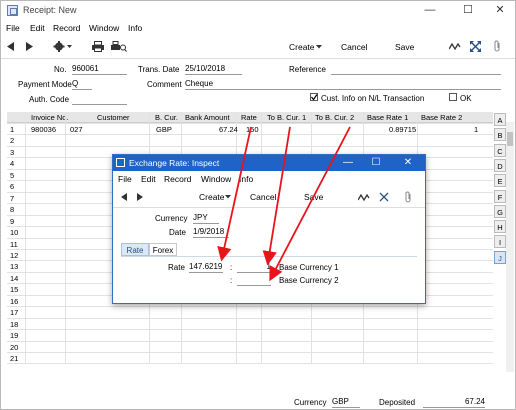 The height and width of the screenshot is (410, 516). I want to click on annotation-arrows, so click(284, 204).